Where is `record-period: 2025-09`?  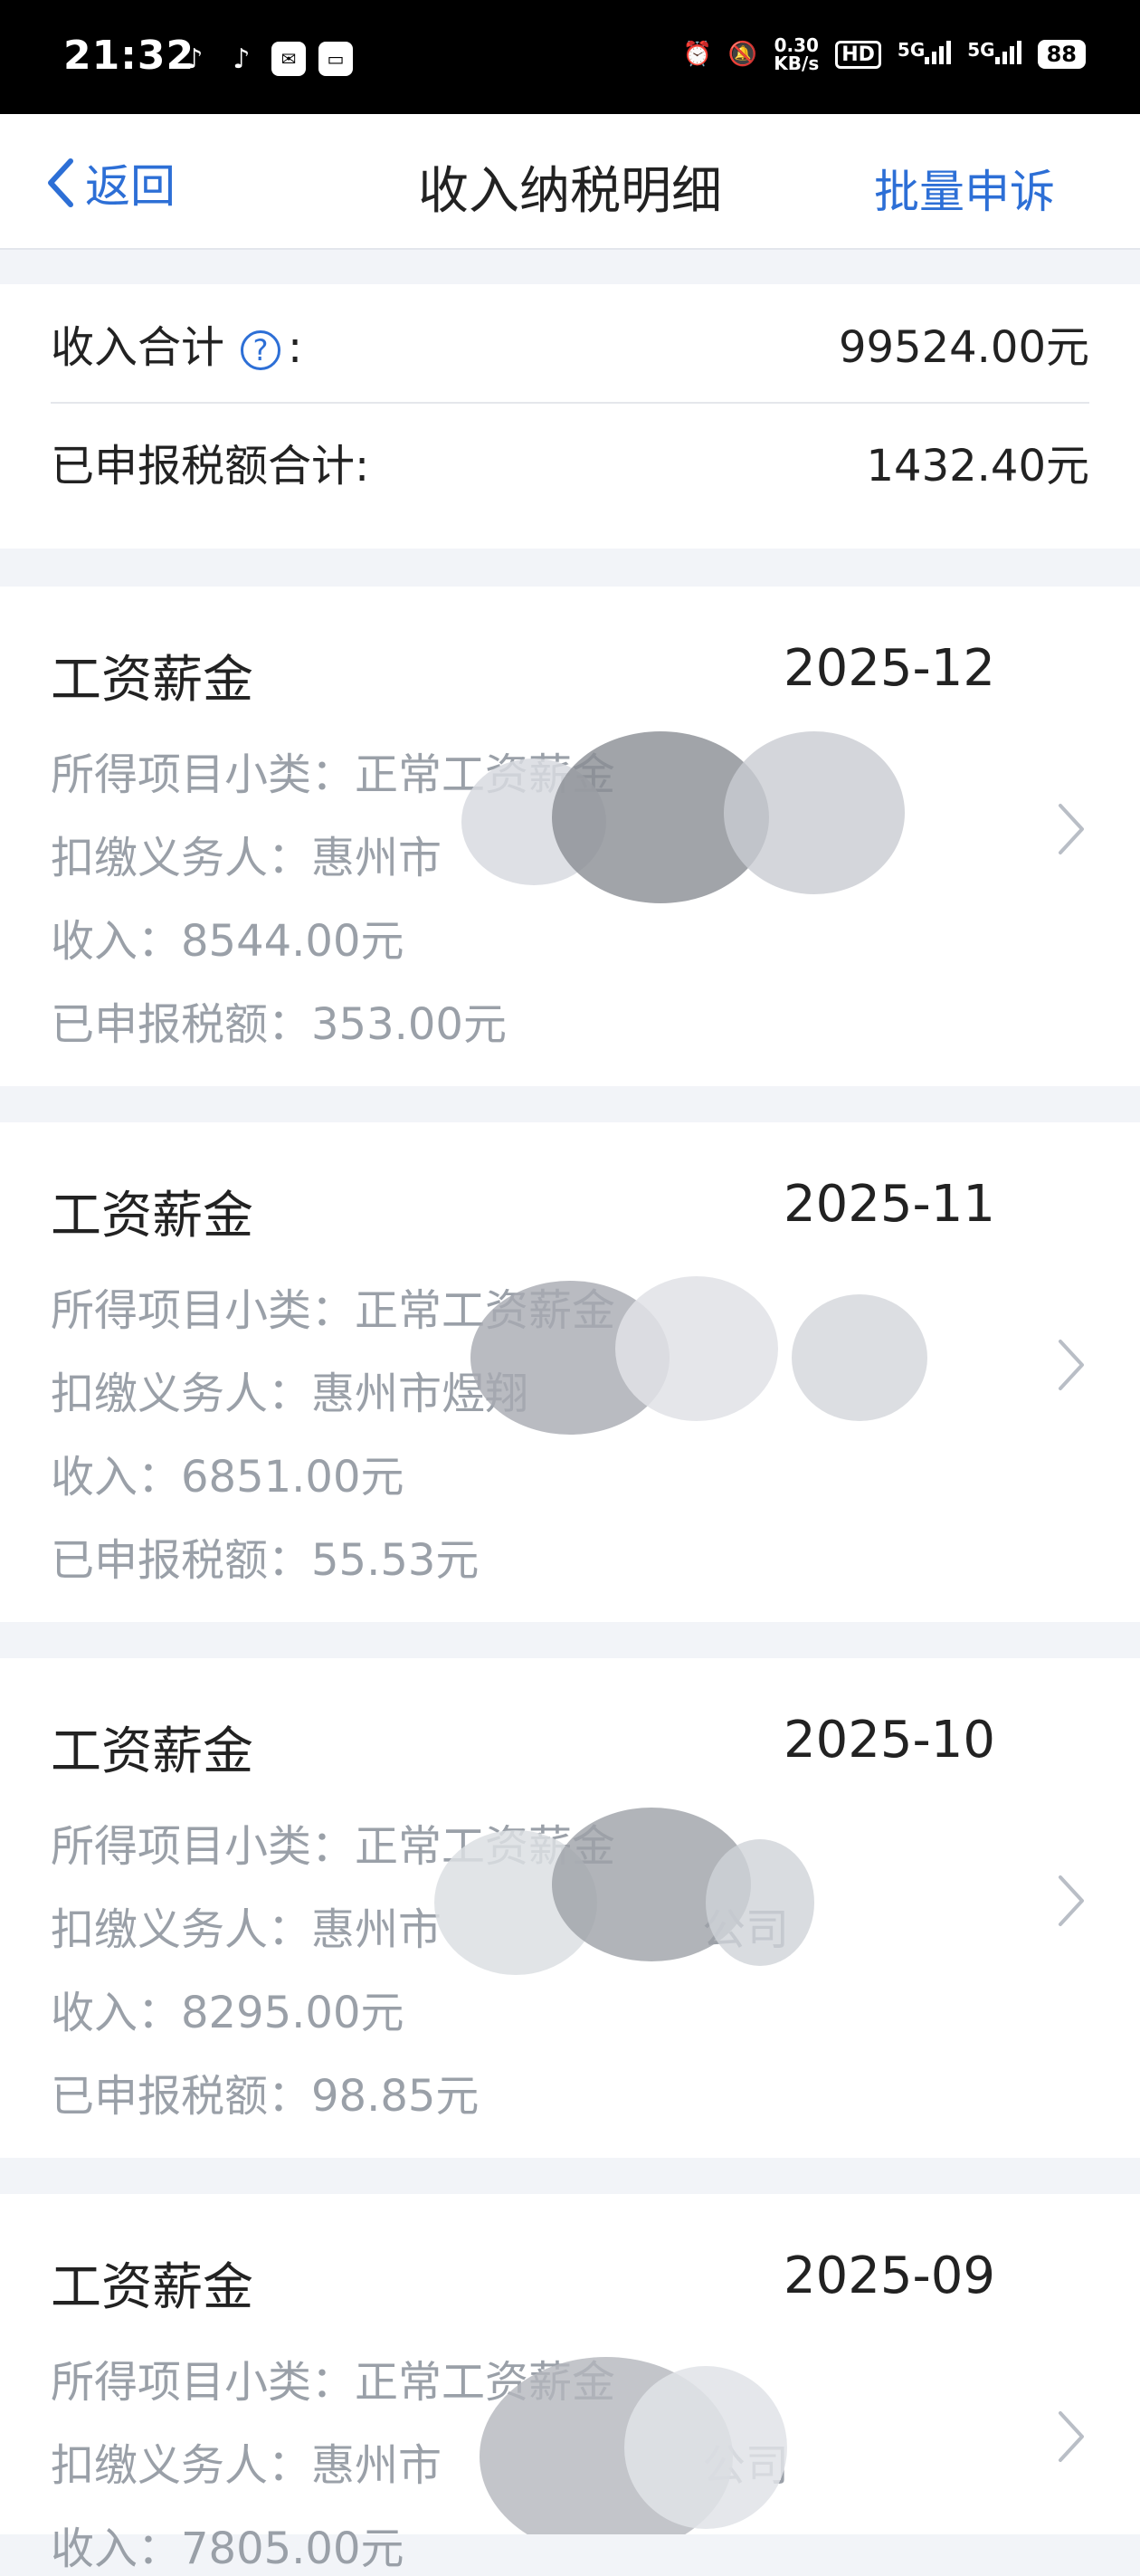 record-period: 2025-09 is located at coordinates (890, 2276).